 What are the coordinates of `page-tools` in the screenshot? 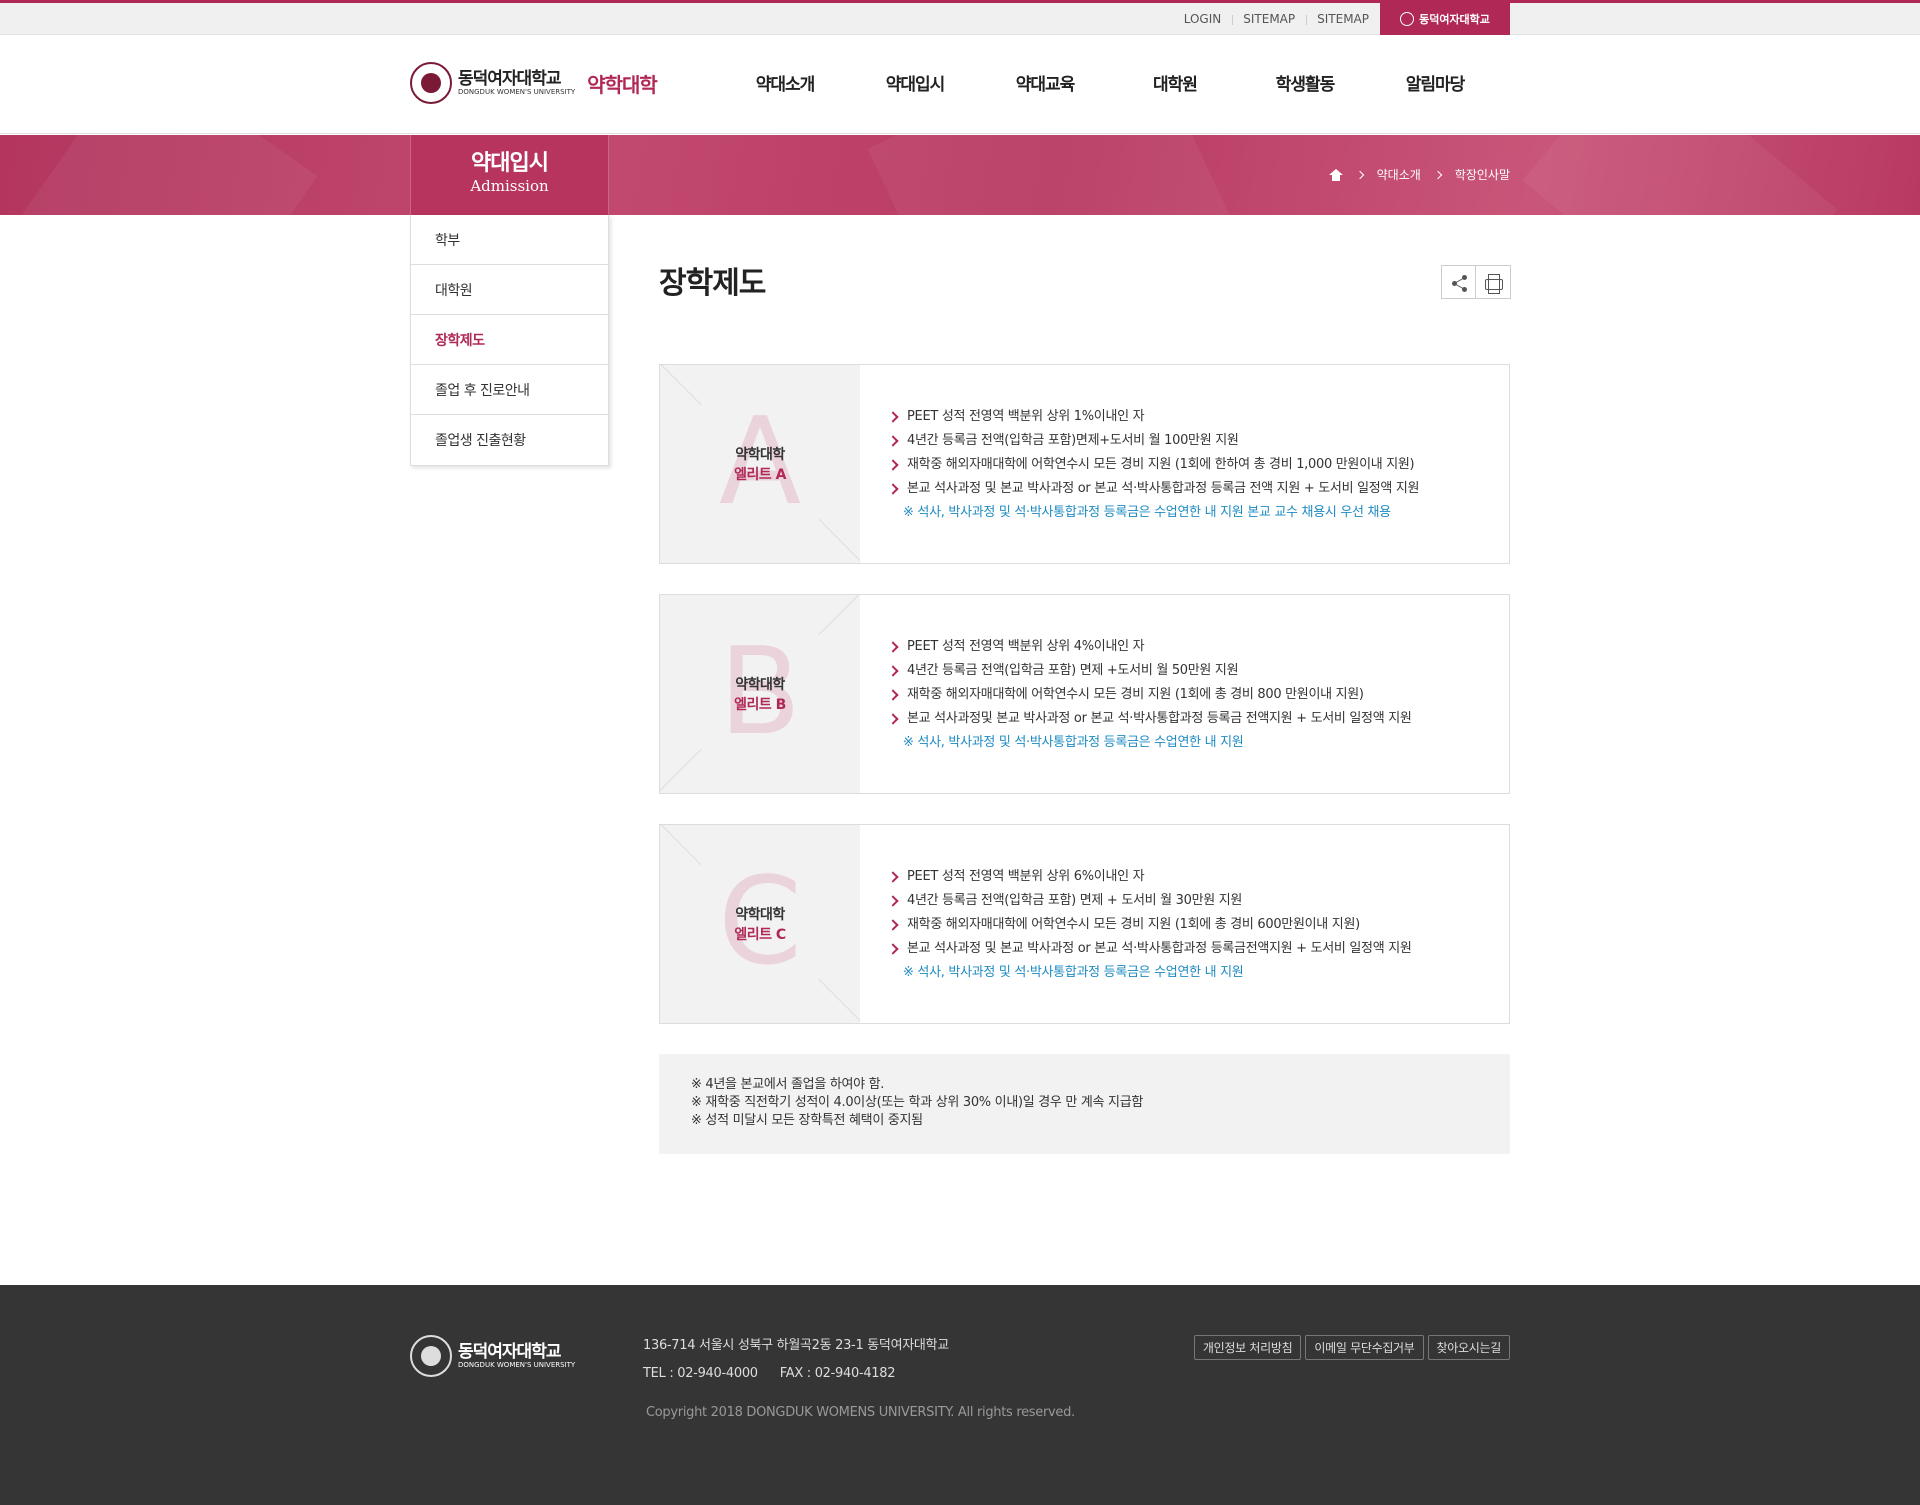 It's located at (1476, 282).